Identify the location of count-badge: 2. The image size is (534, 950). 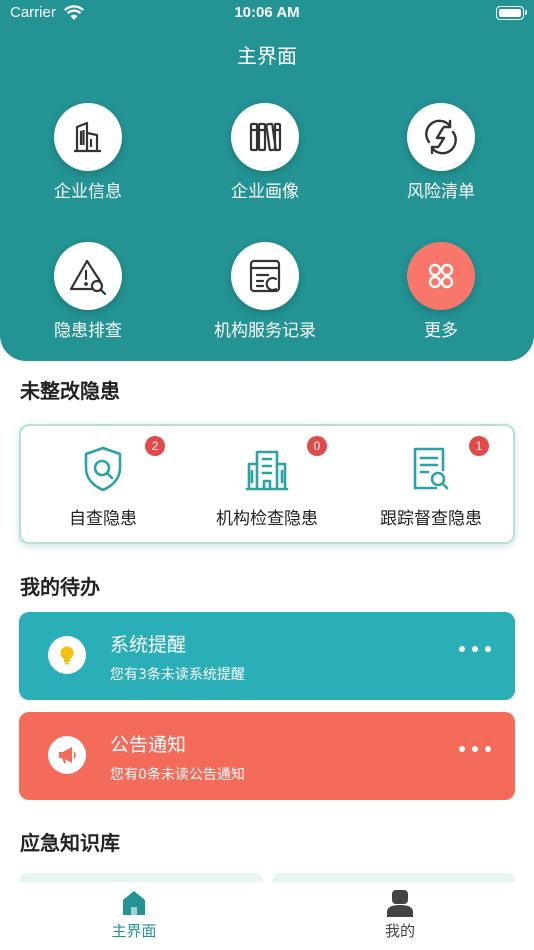
(155, 446).